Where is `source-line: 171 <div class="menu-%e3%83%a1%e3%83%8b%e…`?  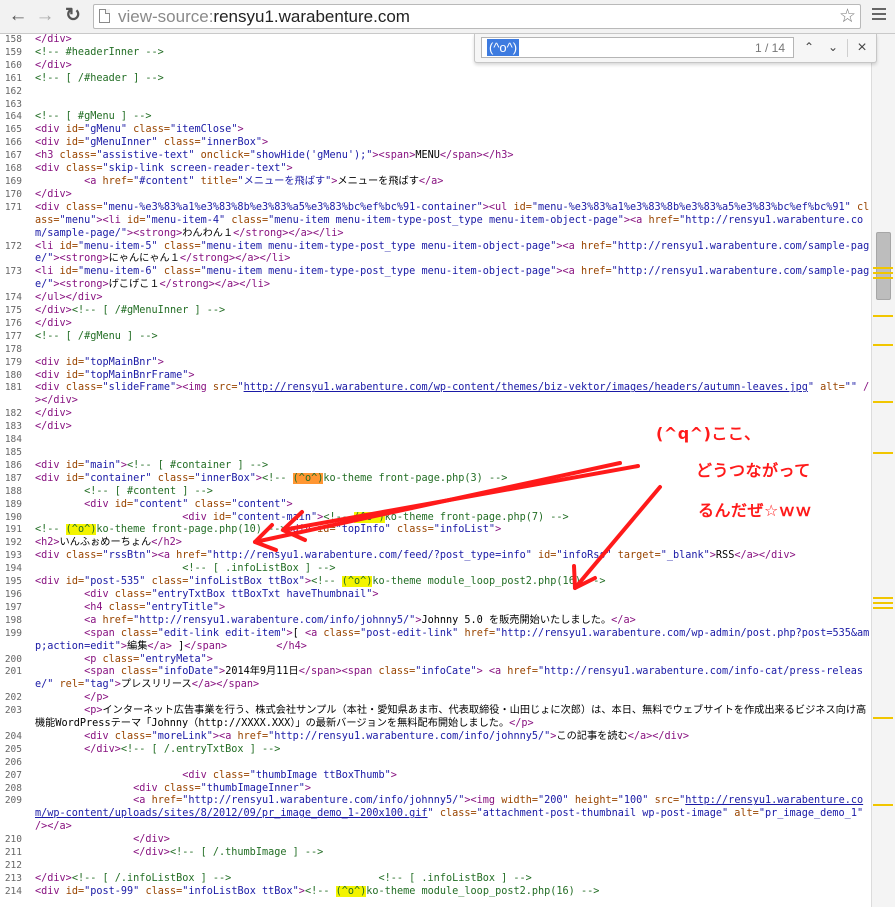
source-line: 171 <div class="menu-%e3%83%a1%e3%83%8b%e… is located at coordinates (435, 221).